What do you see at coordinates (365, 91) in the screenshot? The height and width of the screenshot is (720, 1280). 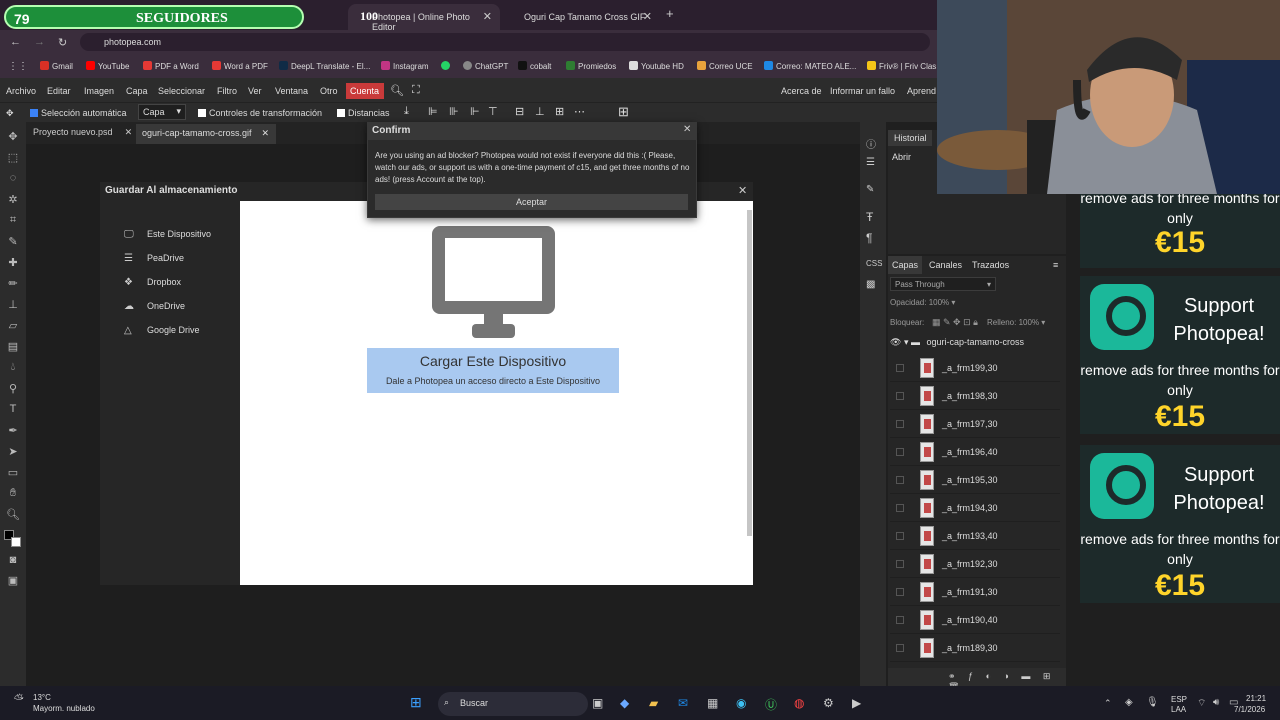 I see `account-button: Cuenta` at bounding box center [365, 91].